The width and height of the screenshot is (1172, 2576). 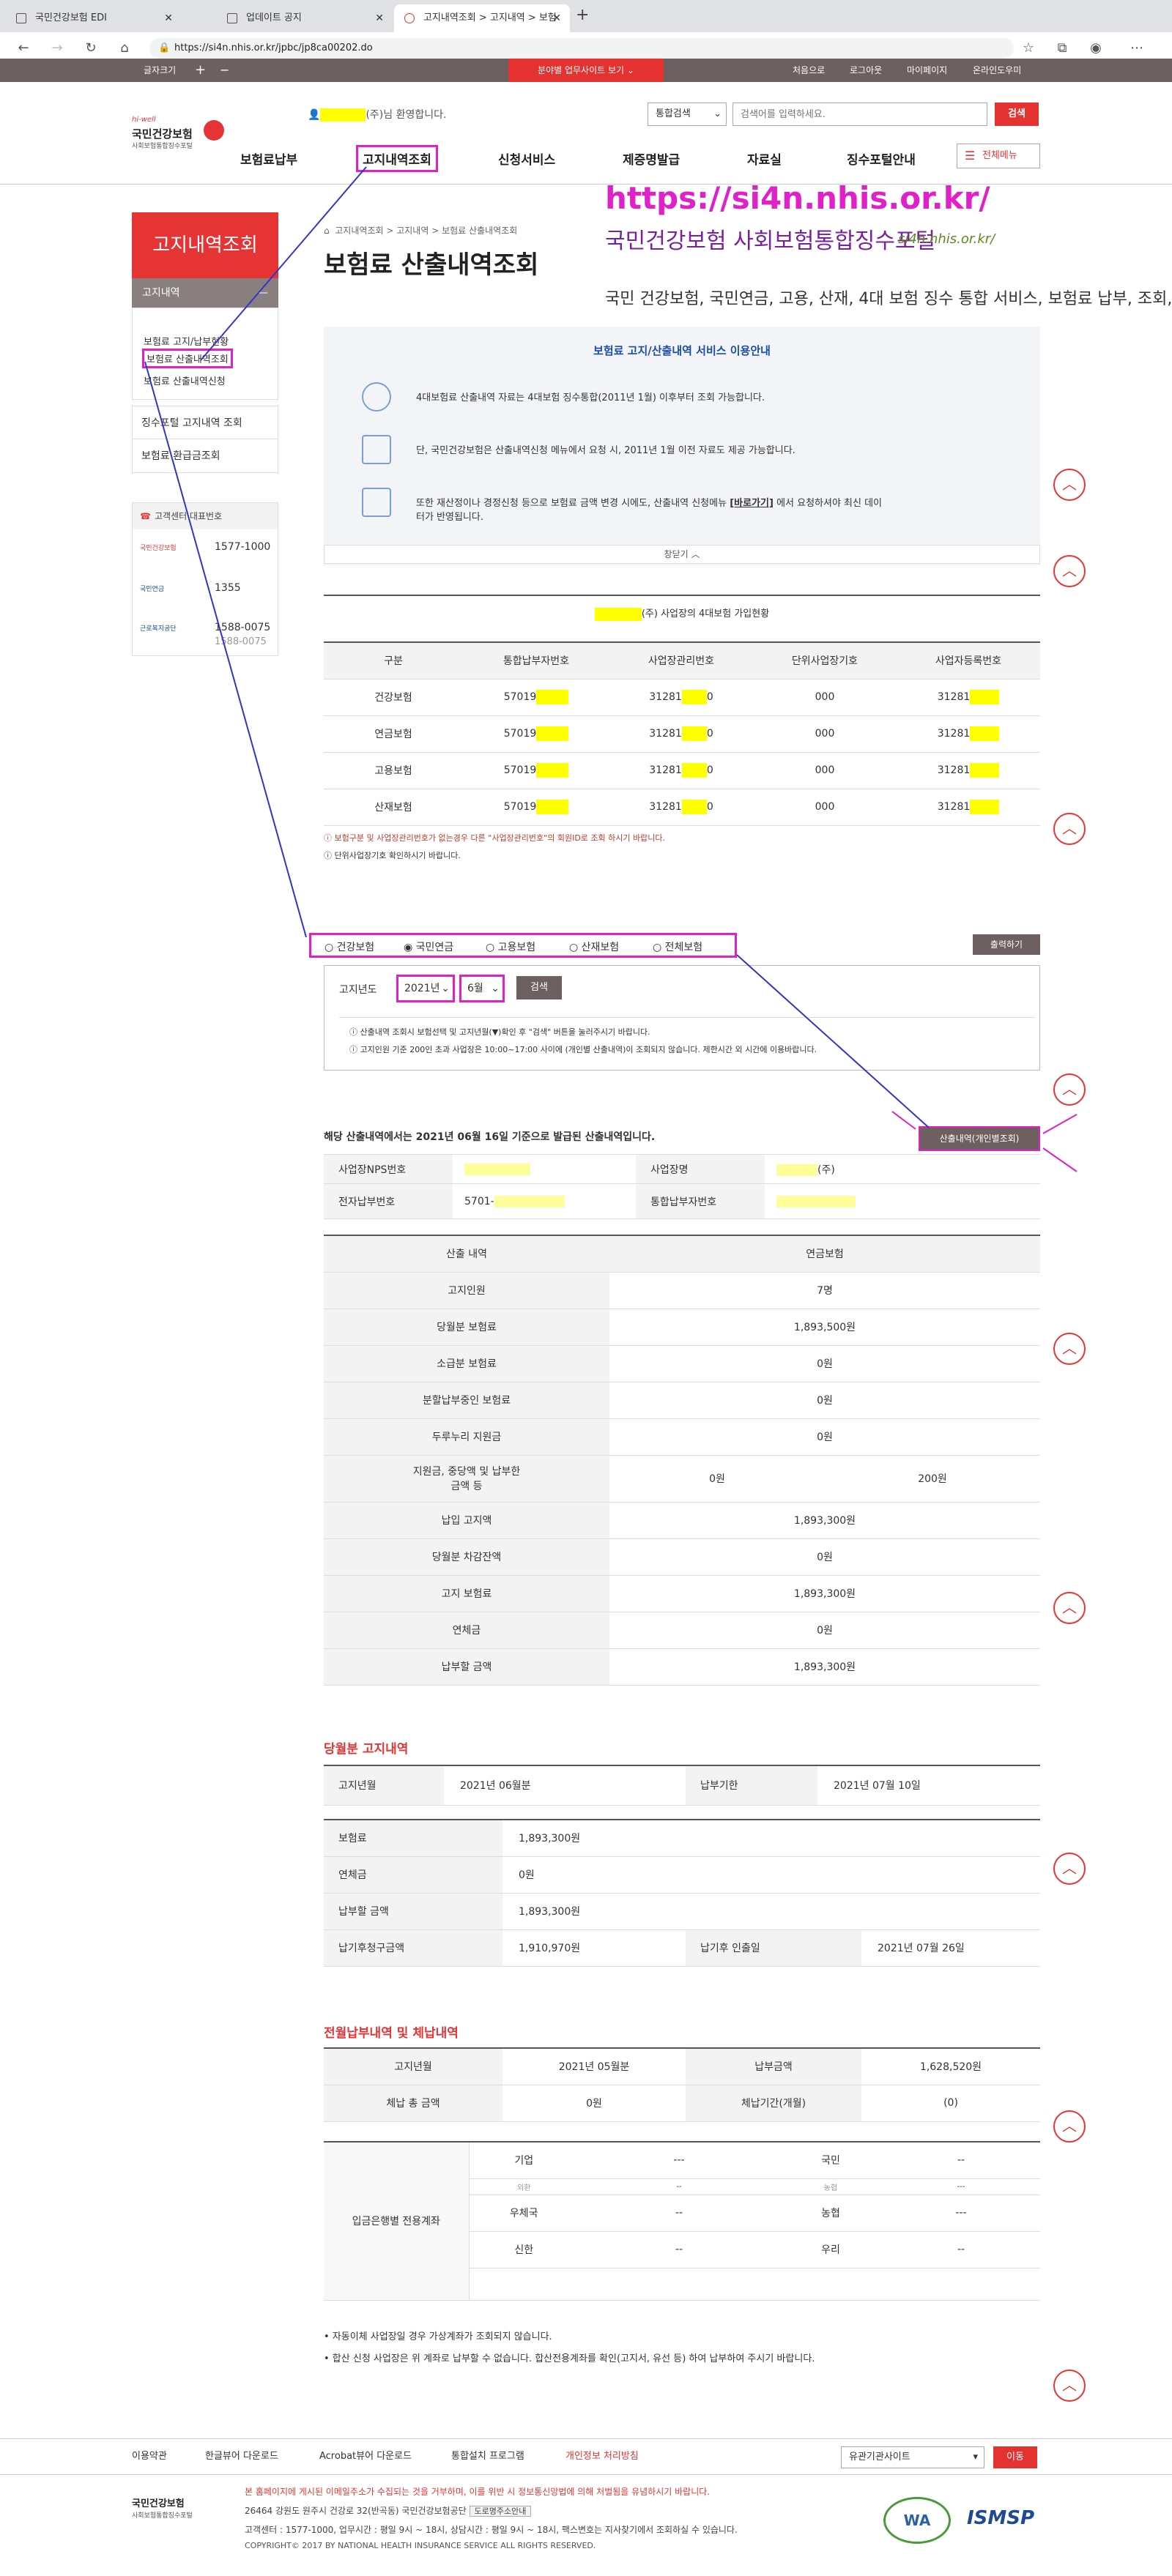 What do you see at coordinates (201, 70) in the screenshot?
I see `font-increase-button: +` at bounding box center [201, 70].